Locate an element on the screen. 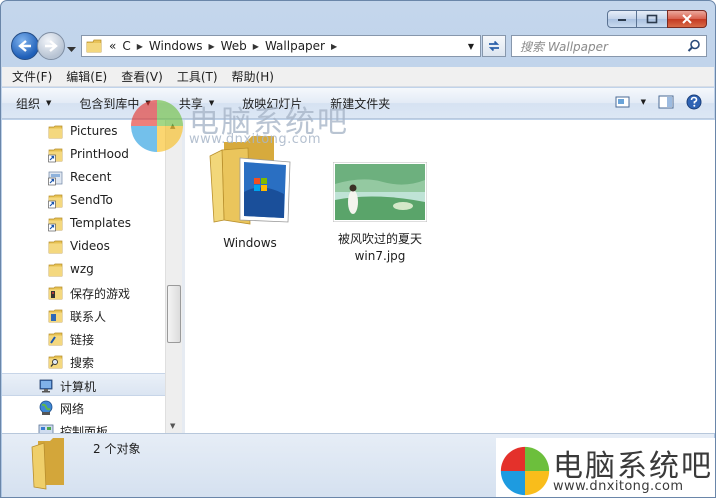 The image size is (716, 498). preview-pane-button is located at coordinates (666, 102).